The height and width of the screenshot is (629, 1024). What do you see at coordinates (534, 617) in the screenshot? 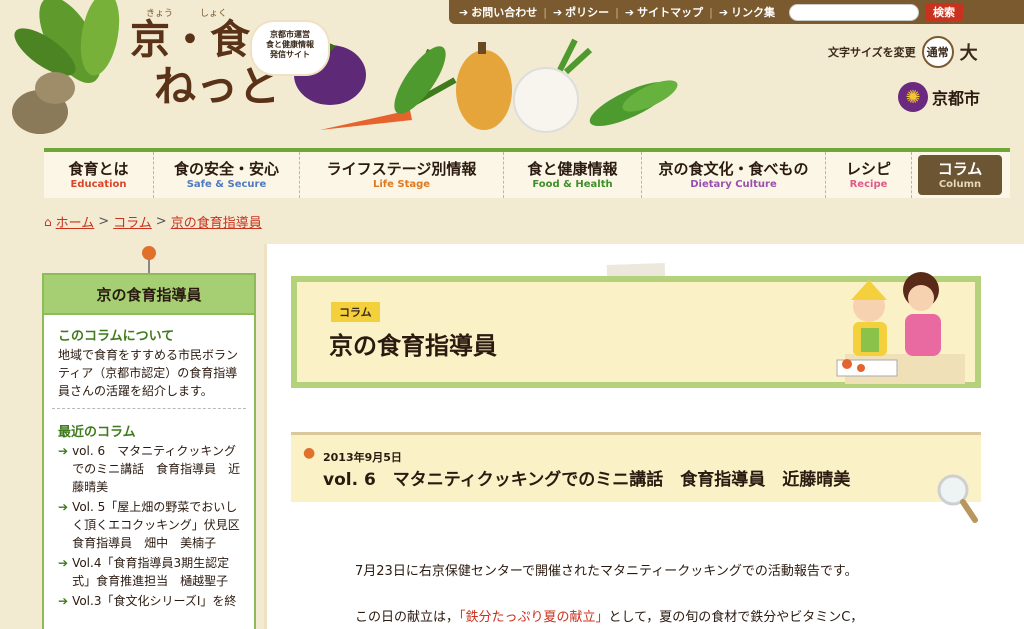
I see `menu-highlight: 「鉄分たっぷり夏の献立」` at bounding box center [534, 617].